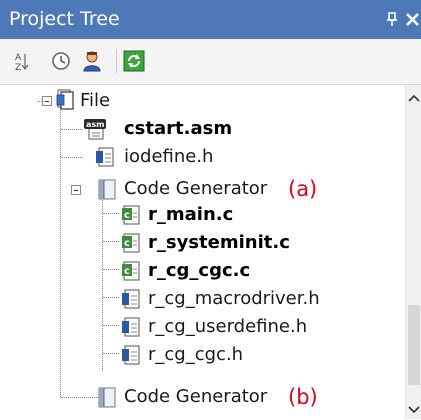 The height and width of the screenshot is (420, 421). Describe the element at coordinates (228, 326) in the screenshot. I see `tree-item-label: r_cg_userdefine.h` at that location.